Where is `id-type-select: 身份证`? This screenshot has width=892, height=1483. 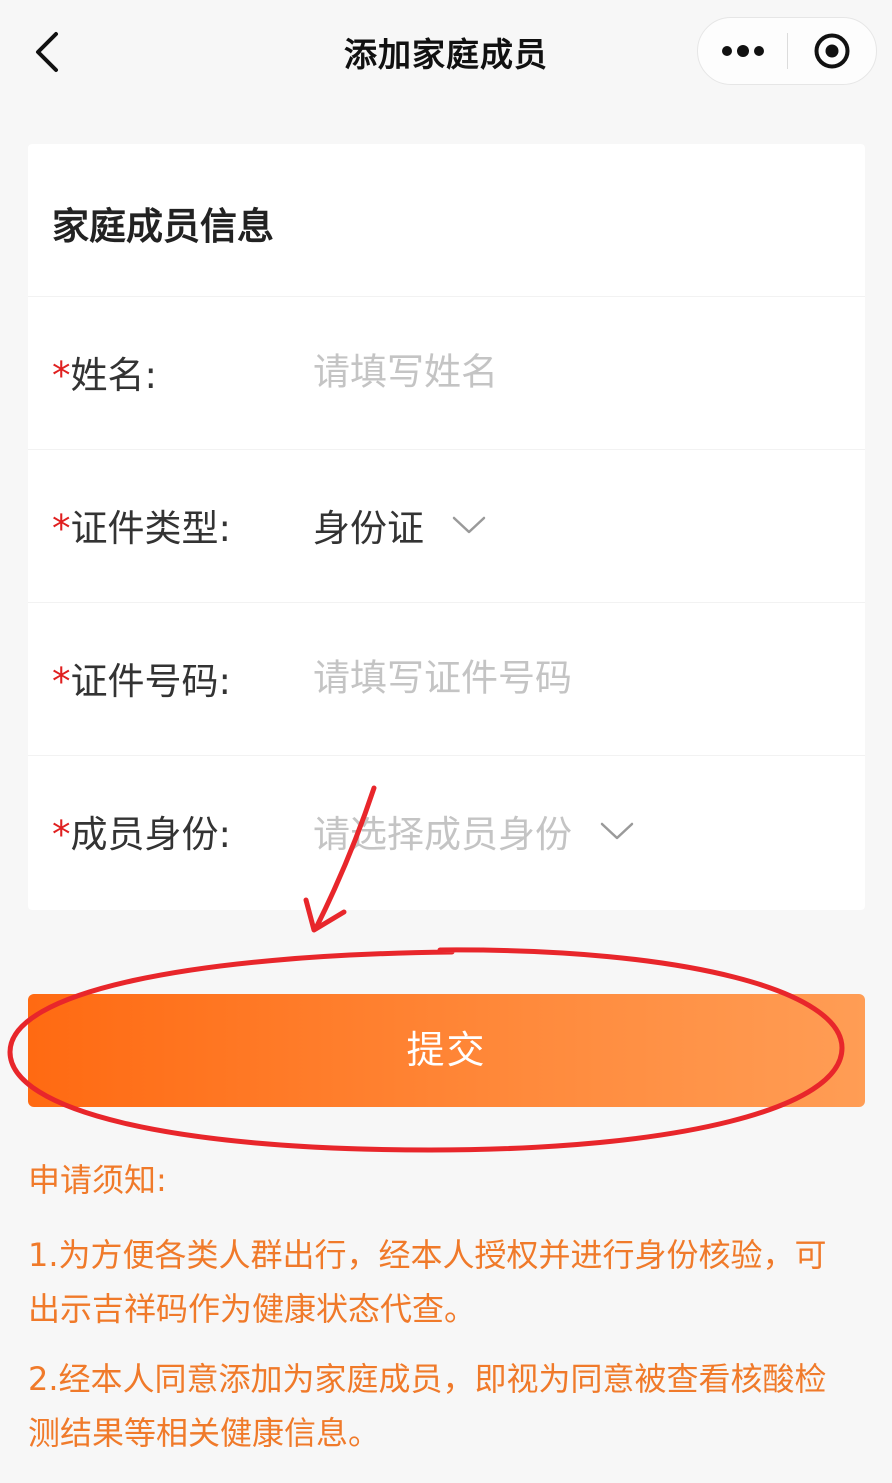 id-type-select: 身份证 is located at coordinates (399, 525).